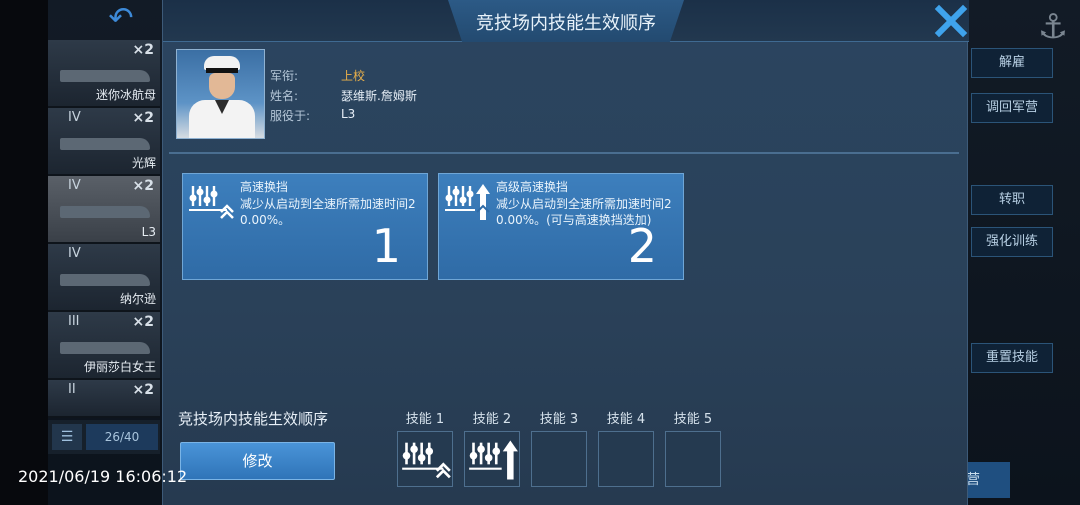  I want to click on ship-card: ×2 迷你冰航母, so click(104, 74).